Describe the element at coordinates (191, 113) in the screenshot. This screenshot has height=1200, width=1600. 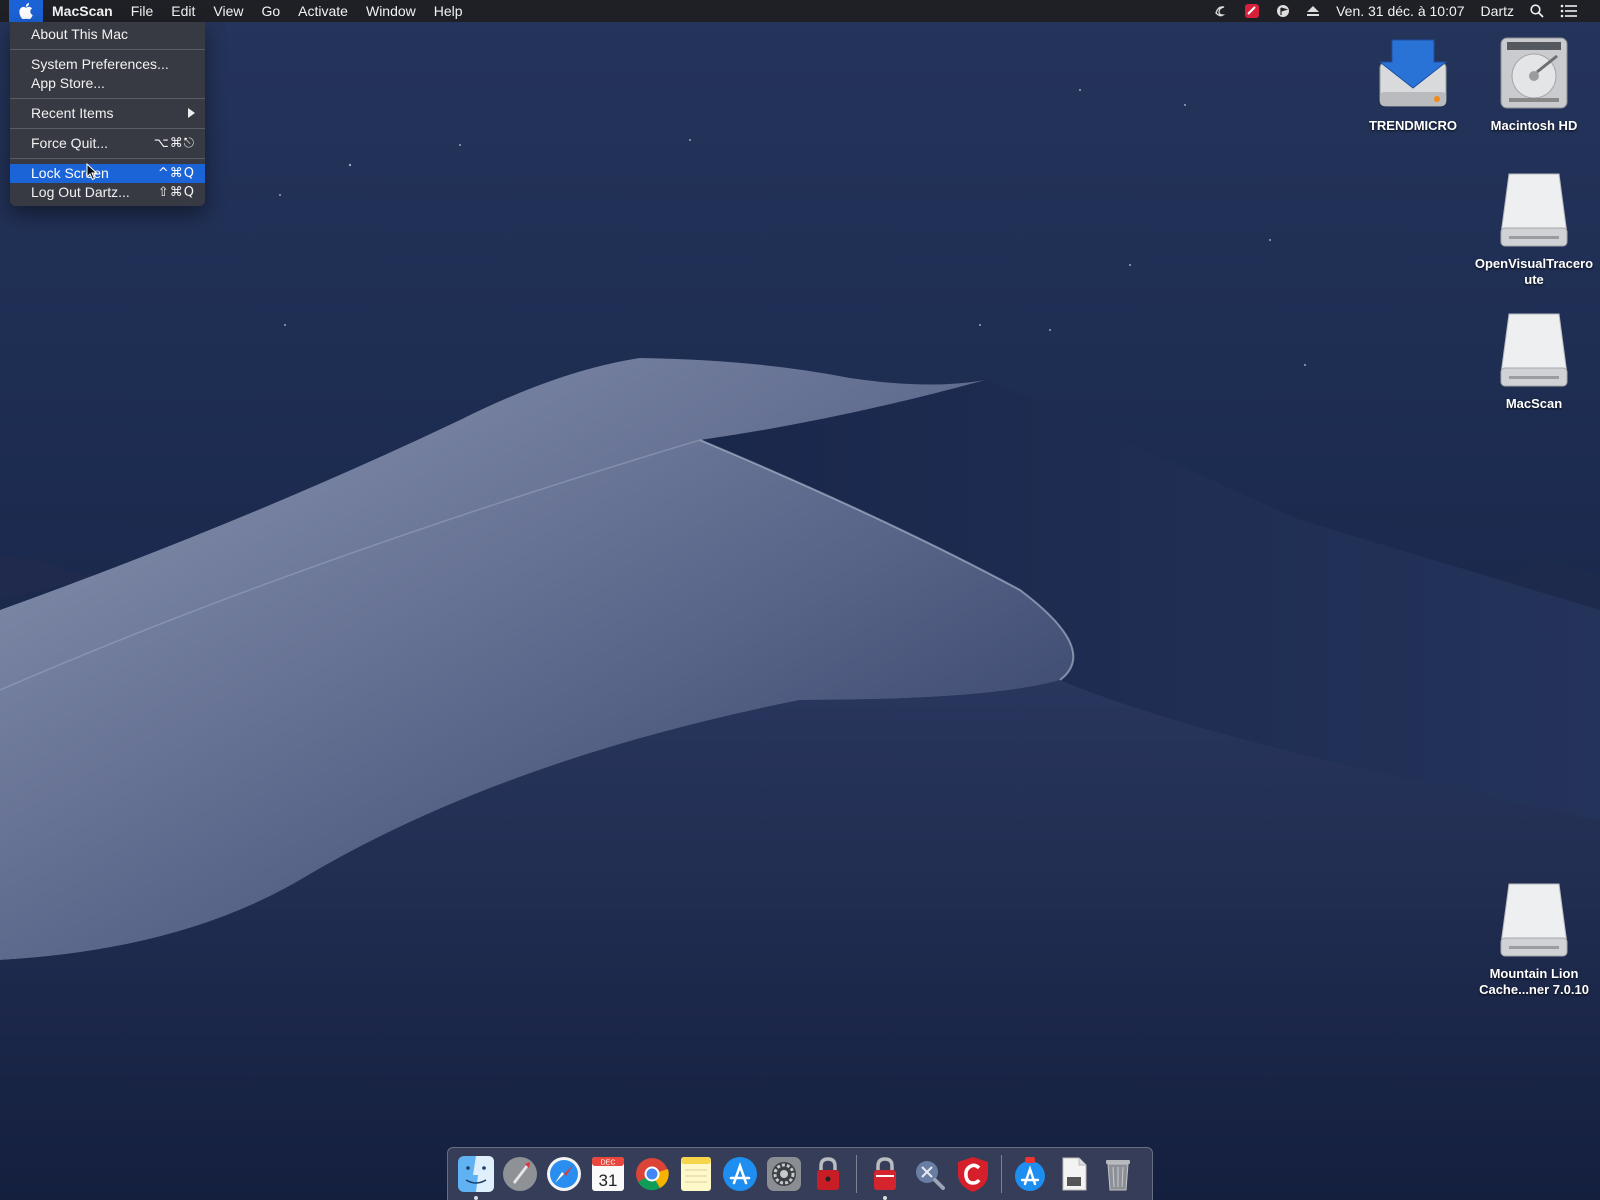
I see `submenu-arrow-icon` at that location.